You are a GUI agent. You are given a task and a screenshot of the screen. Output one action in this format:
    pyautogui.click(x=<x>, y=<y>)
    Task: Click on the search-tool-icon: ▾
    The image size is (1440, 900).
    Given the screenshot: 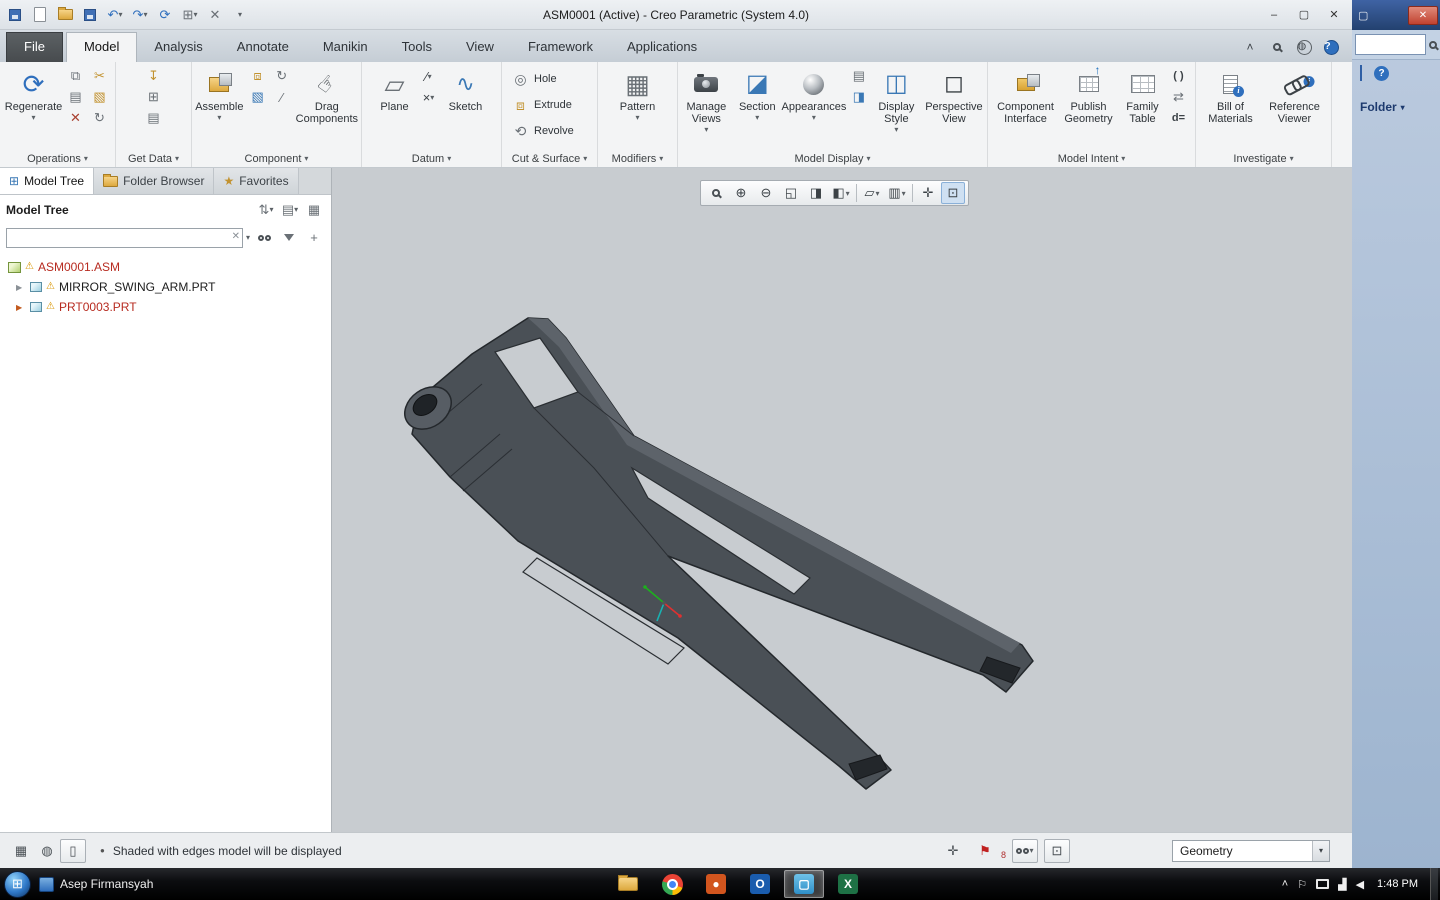 What is the action you would take?
    pyautogui.click(x=1025, y=850)
    